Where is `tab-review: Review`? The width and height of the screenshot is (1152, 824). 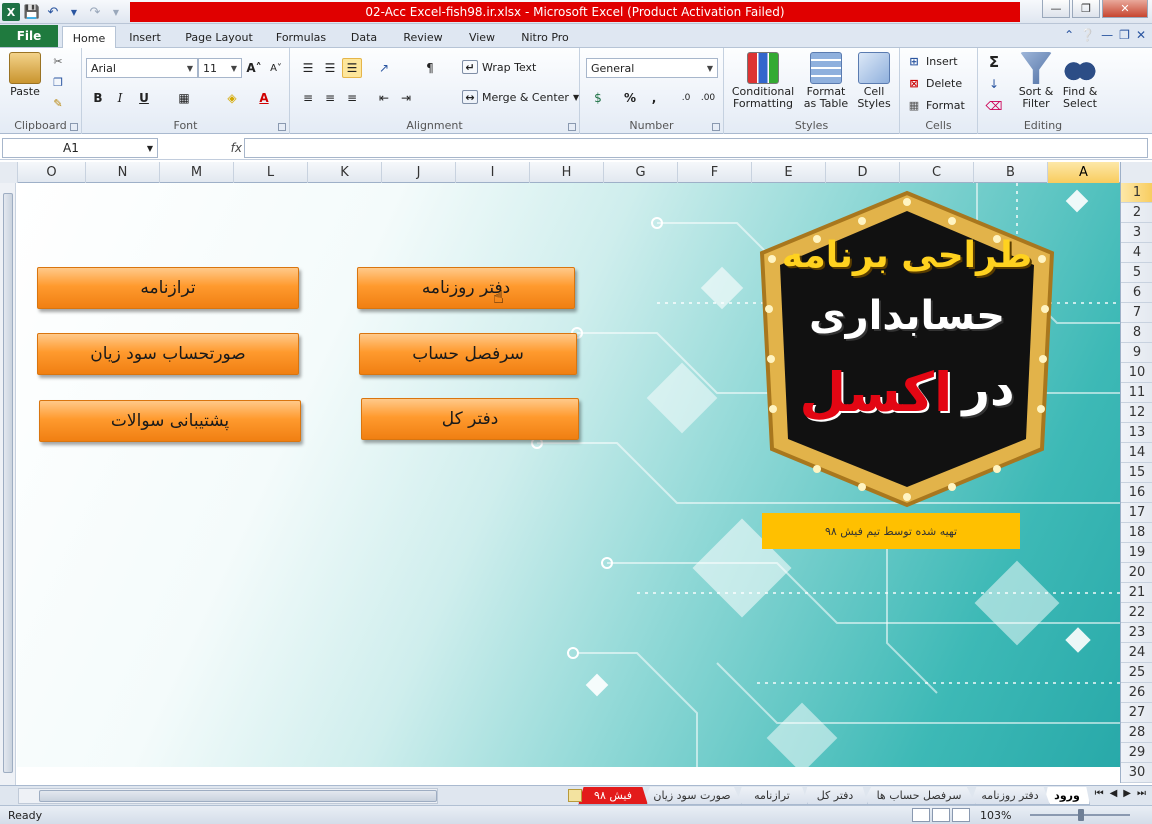
tab-review: Review is located at coordinates (423, 37).